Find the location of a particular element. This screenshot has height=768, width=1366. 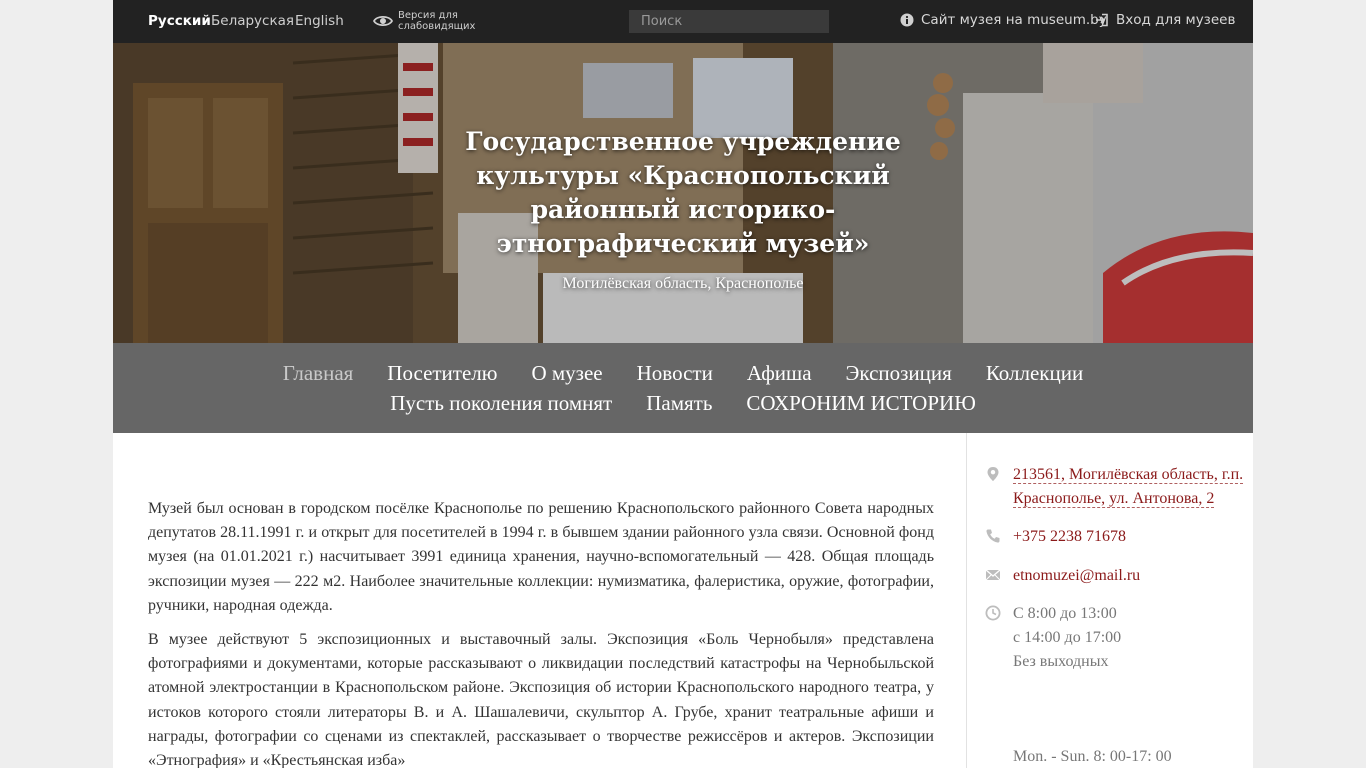

hours-line: Без выходных is located at coordinates (1061, 662).